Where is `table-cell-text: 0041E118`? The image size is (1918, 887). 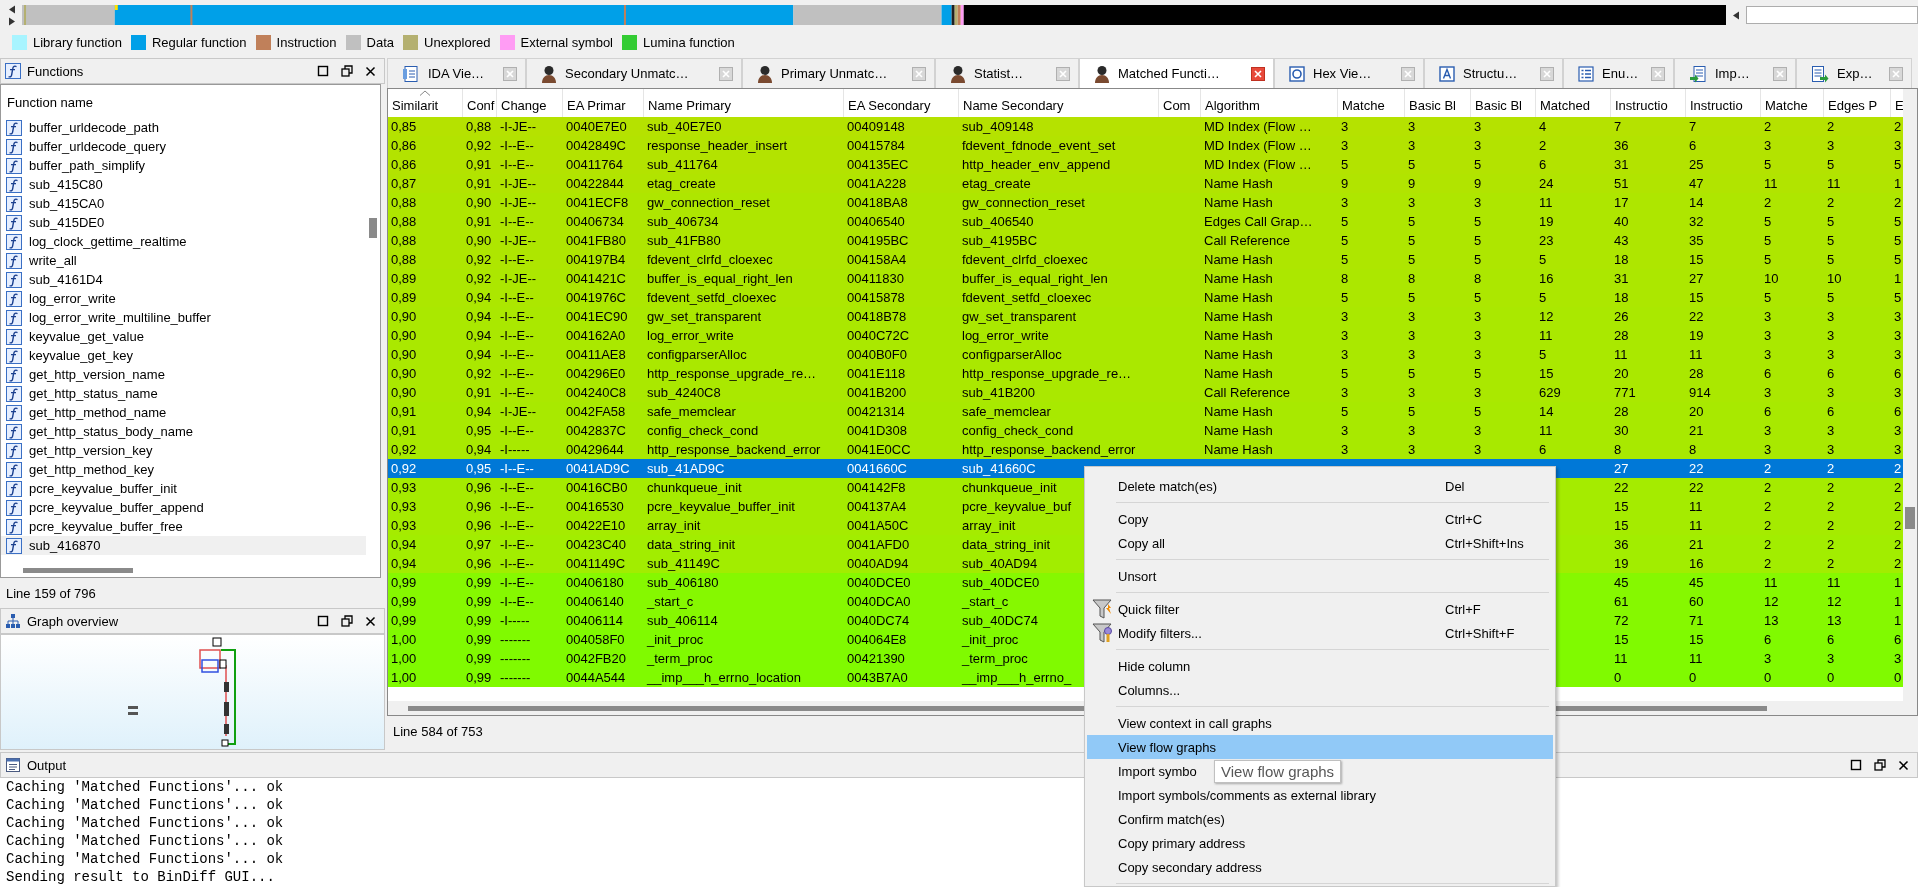 table-cell-text: 0041E118 is located at coordinates (876, 374).